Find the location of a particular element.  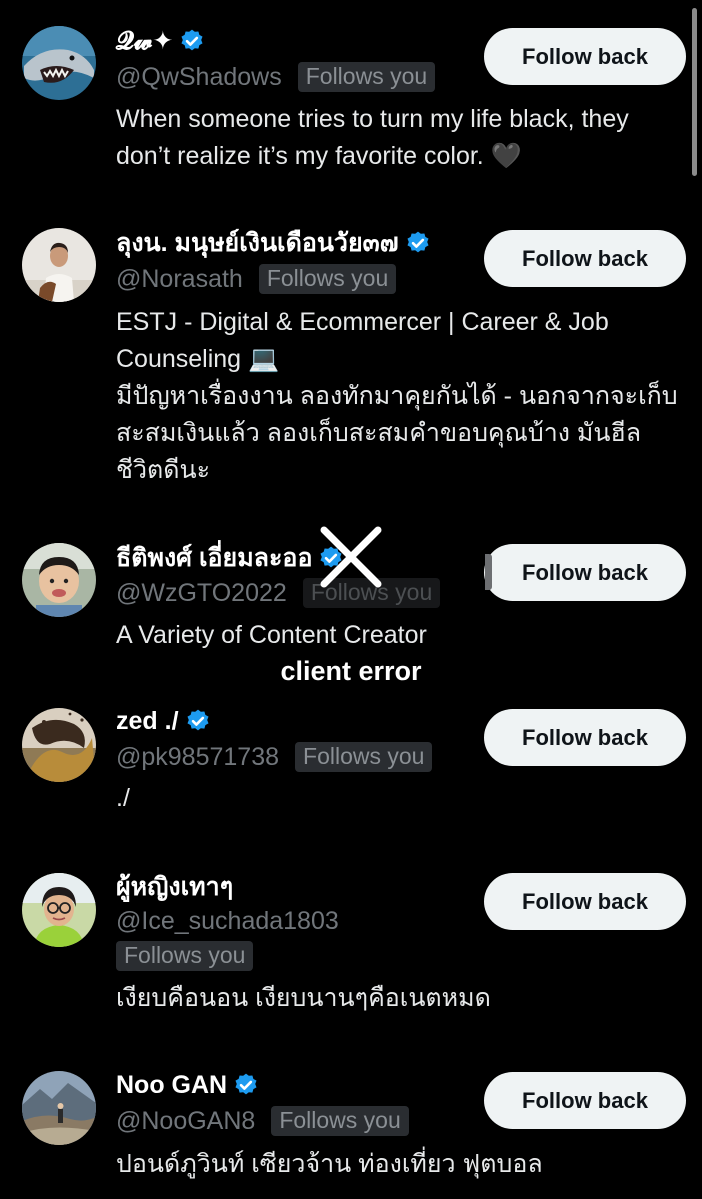

user-handle: @QwShadows is located at coordinates (199, 76).